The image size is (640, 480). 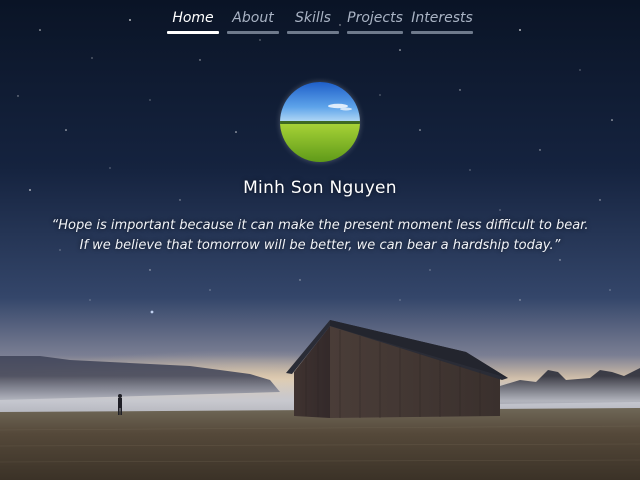 What do you see at coordinates (313, 32) in the screenshot?
I see `nav-skills-underline` at bounding box center [313, 32].